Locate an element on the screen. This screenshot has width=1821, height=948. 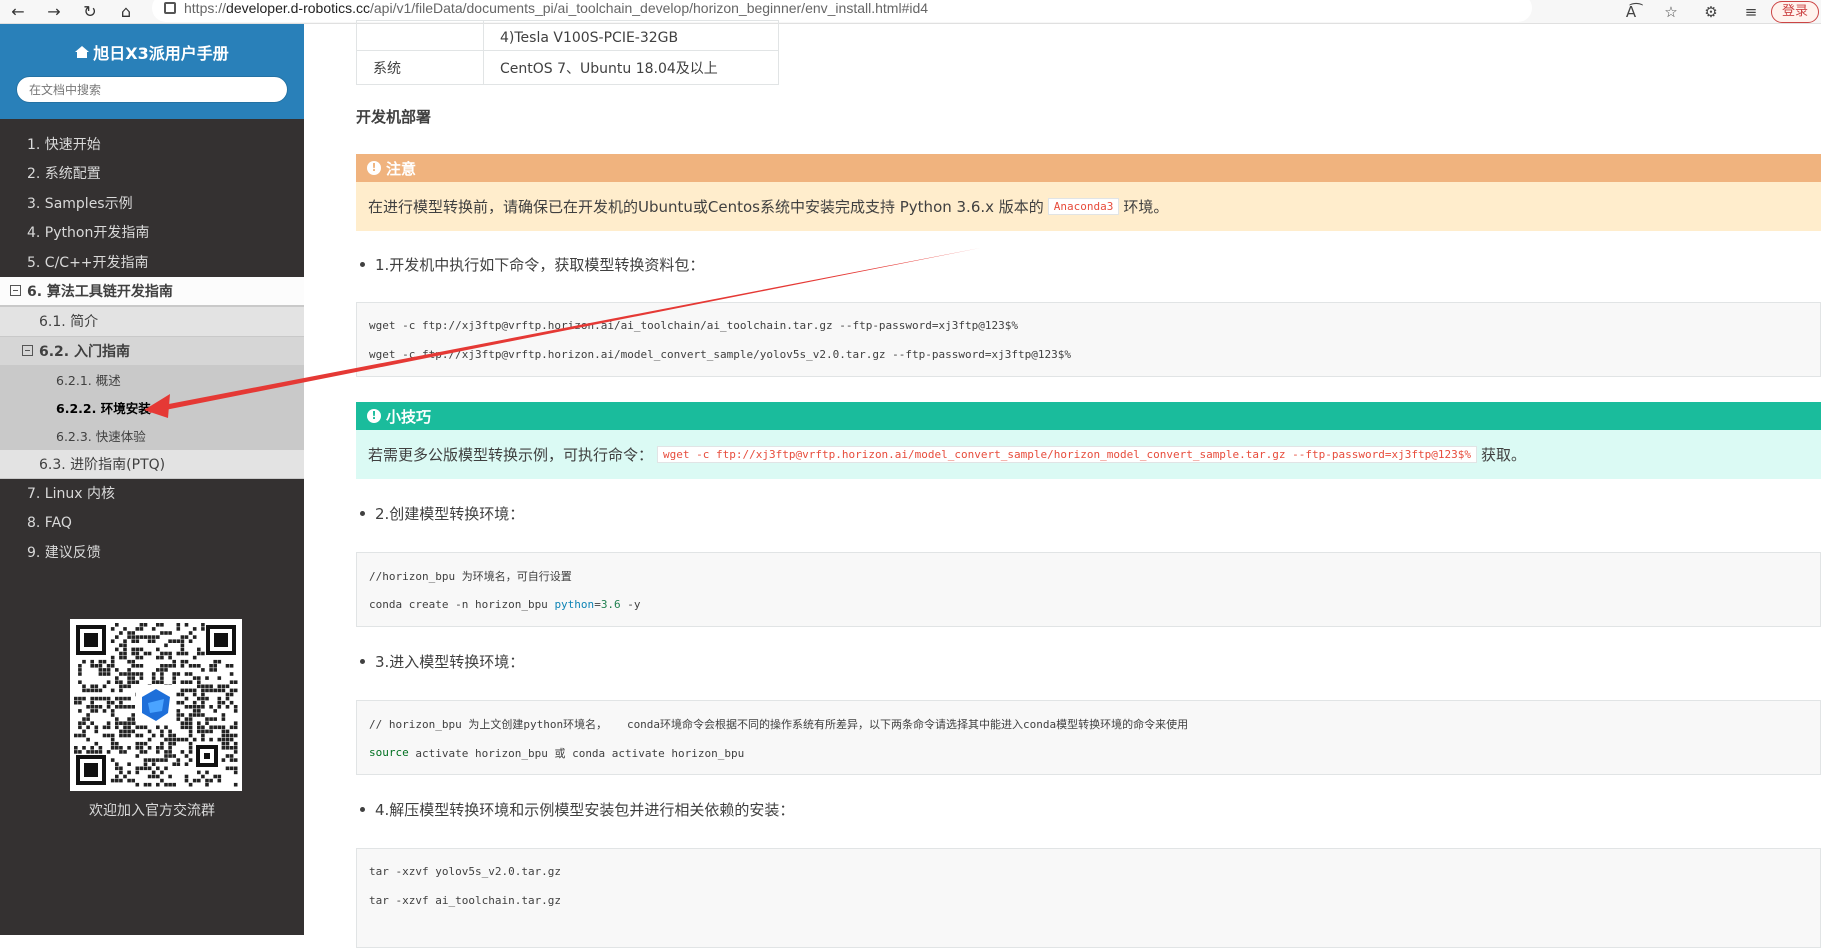
login-button: 登录 is located at coordinates (1794, 12).